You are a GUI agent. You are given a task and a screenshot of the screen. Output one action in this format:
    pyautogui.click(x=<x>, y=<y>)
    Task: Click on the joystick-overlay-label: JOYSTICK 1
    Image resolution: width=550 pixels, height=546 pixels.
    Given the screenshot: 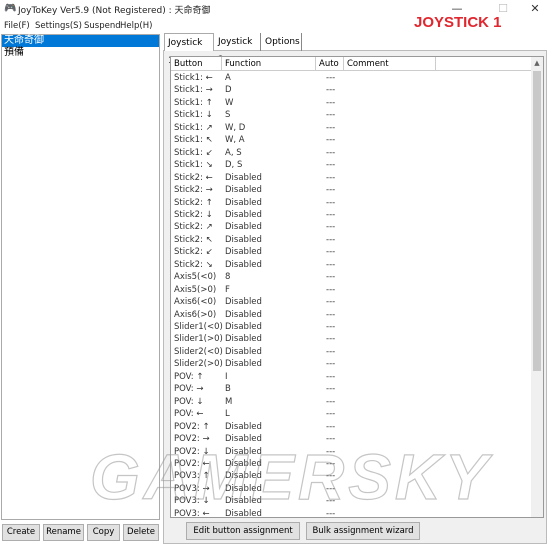 What is the action you would take?
    pyautogui.click(x=458, y=22)
    